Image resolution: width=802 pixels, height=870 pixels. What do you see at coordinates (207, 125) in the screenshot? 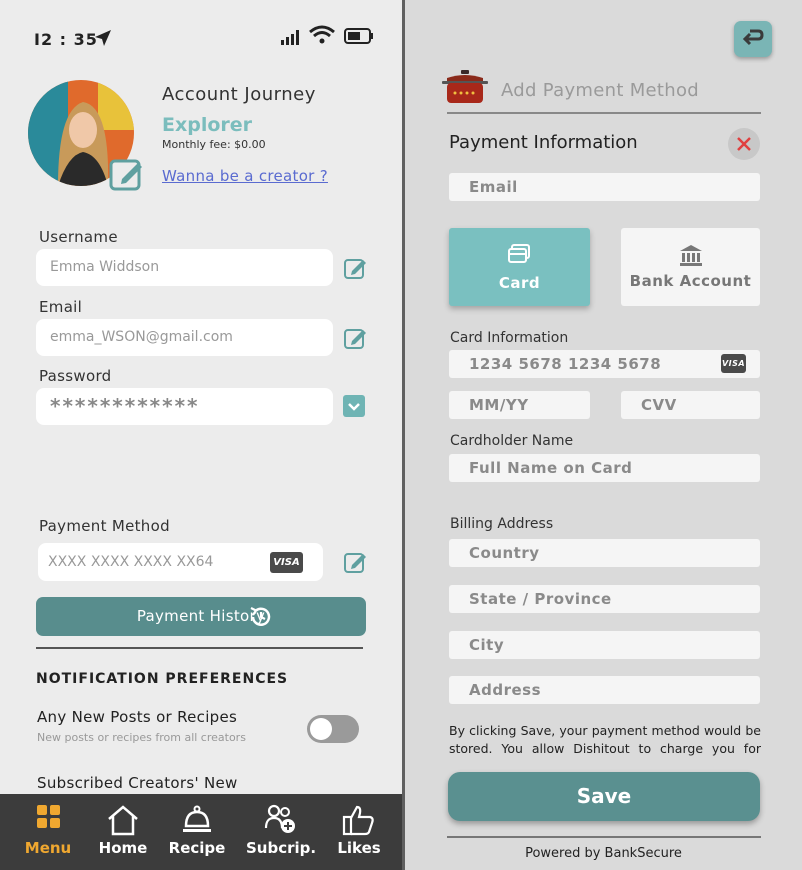
I see `tier-label: Explorer` at bounding box center [207, 125].